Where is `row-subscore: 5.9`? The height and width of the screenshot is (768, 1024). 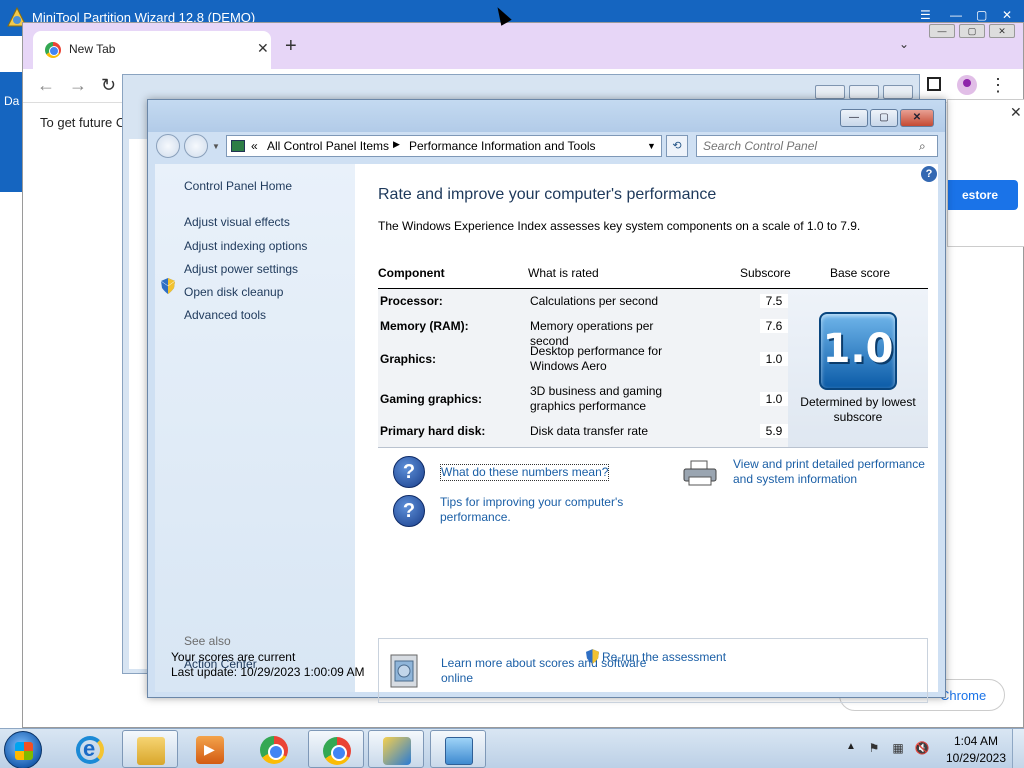
row-subscore: 5.9 is located at coordinates (774, 431).